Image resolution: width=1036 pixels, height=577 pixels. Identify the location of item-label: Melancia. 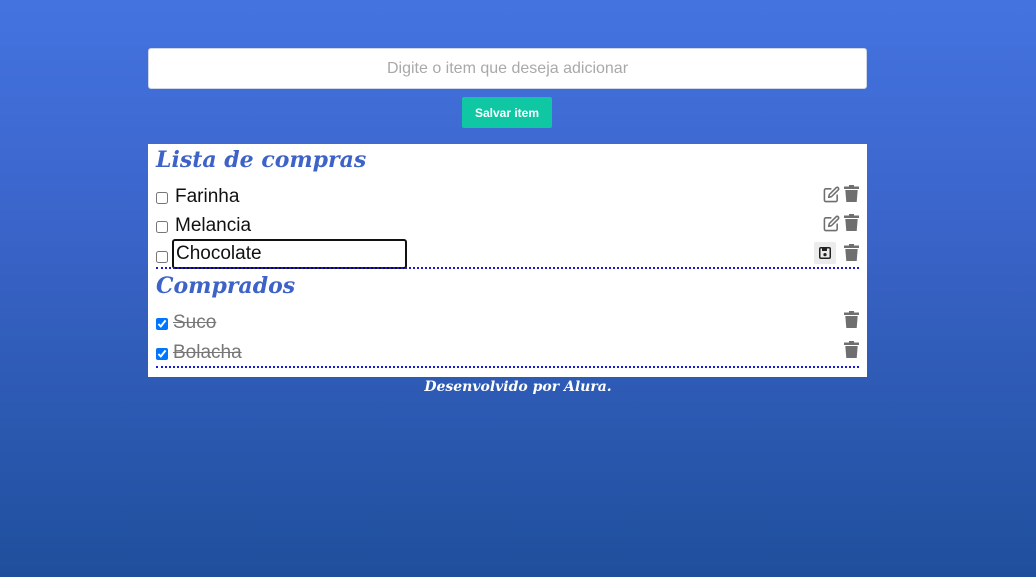
(213, 225).